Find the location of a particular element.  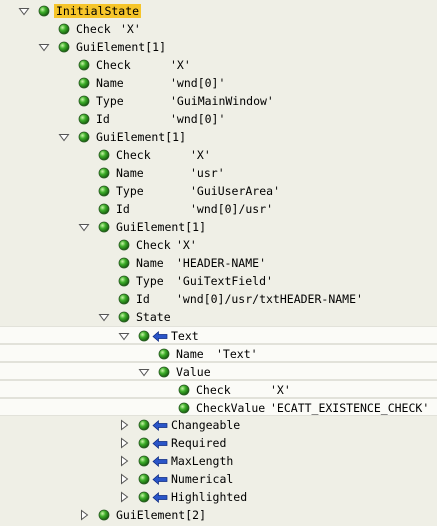

node-value: 'GuiMainWindow' is located at coordinates (222, 101).